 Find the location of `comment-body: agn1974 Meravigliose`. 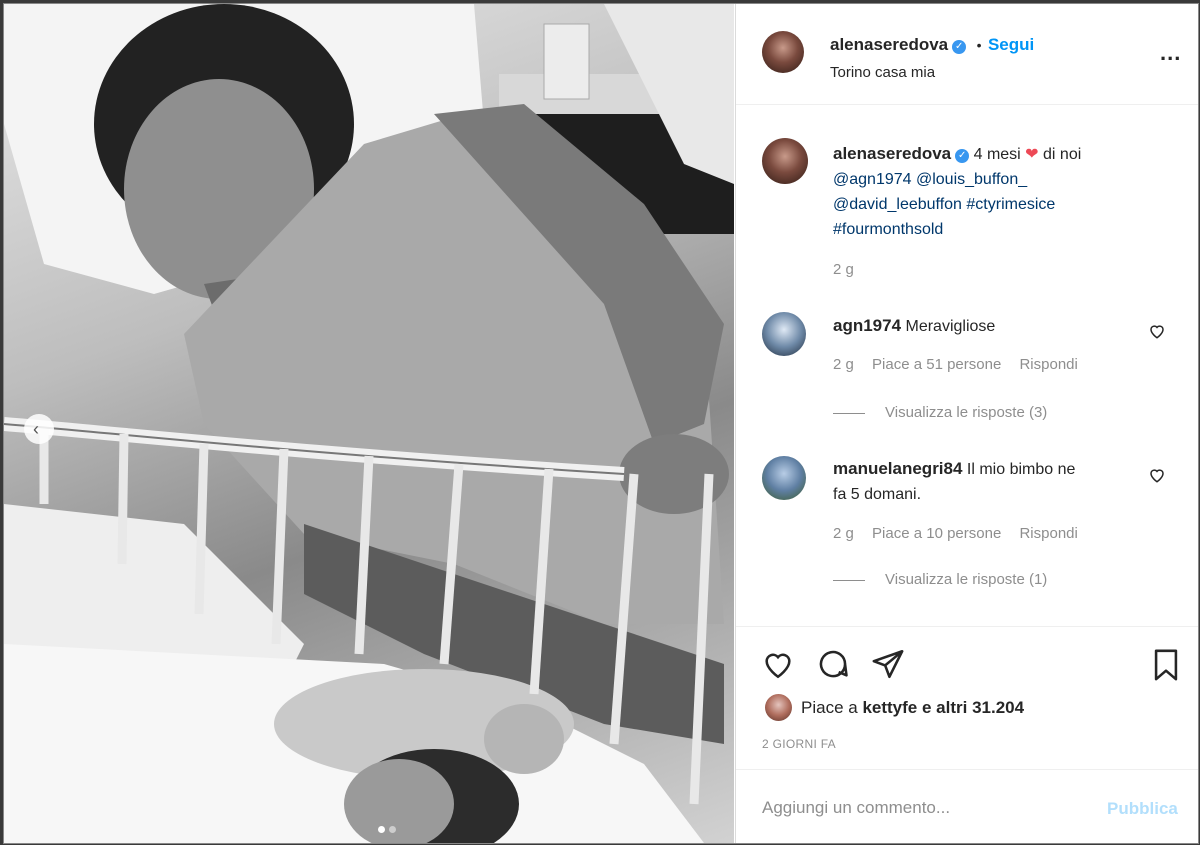

comment-body: agn1974 Meravigliose is located at coordinates (914, 326).